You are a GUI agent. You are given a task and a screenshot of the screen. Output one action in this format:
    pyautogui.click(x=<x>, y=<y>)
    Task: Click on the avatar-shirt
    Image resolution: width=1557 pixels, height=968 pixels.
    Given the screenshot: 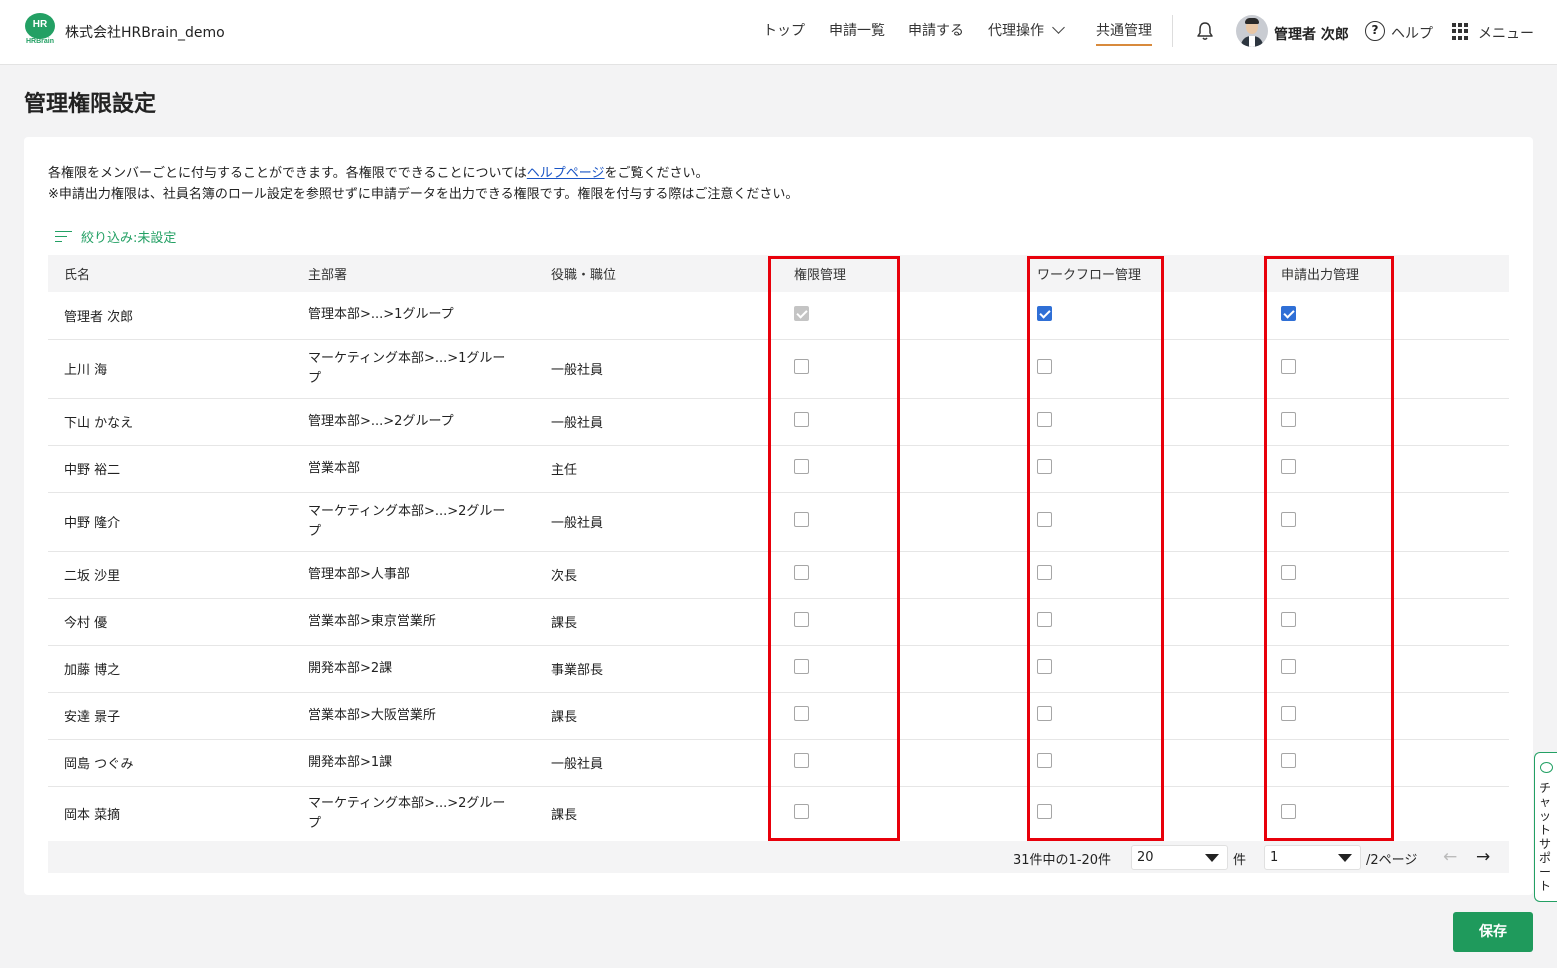 What is the action you would take?
    pyautogui.click(x=1252, y=41)
    